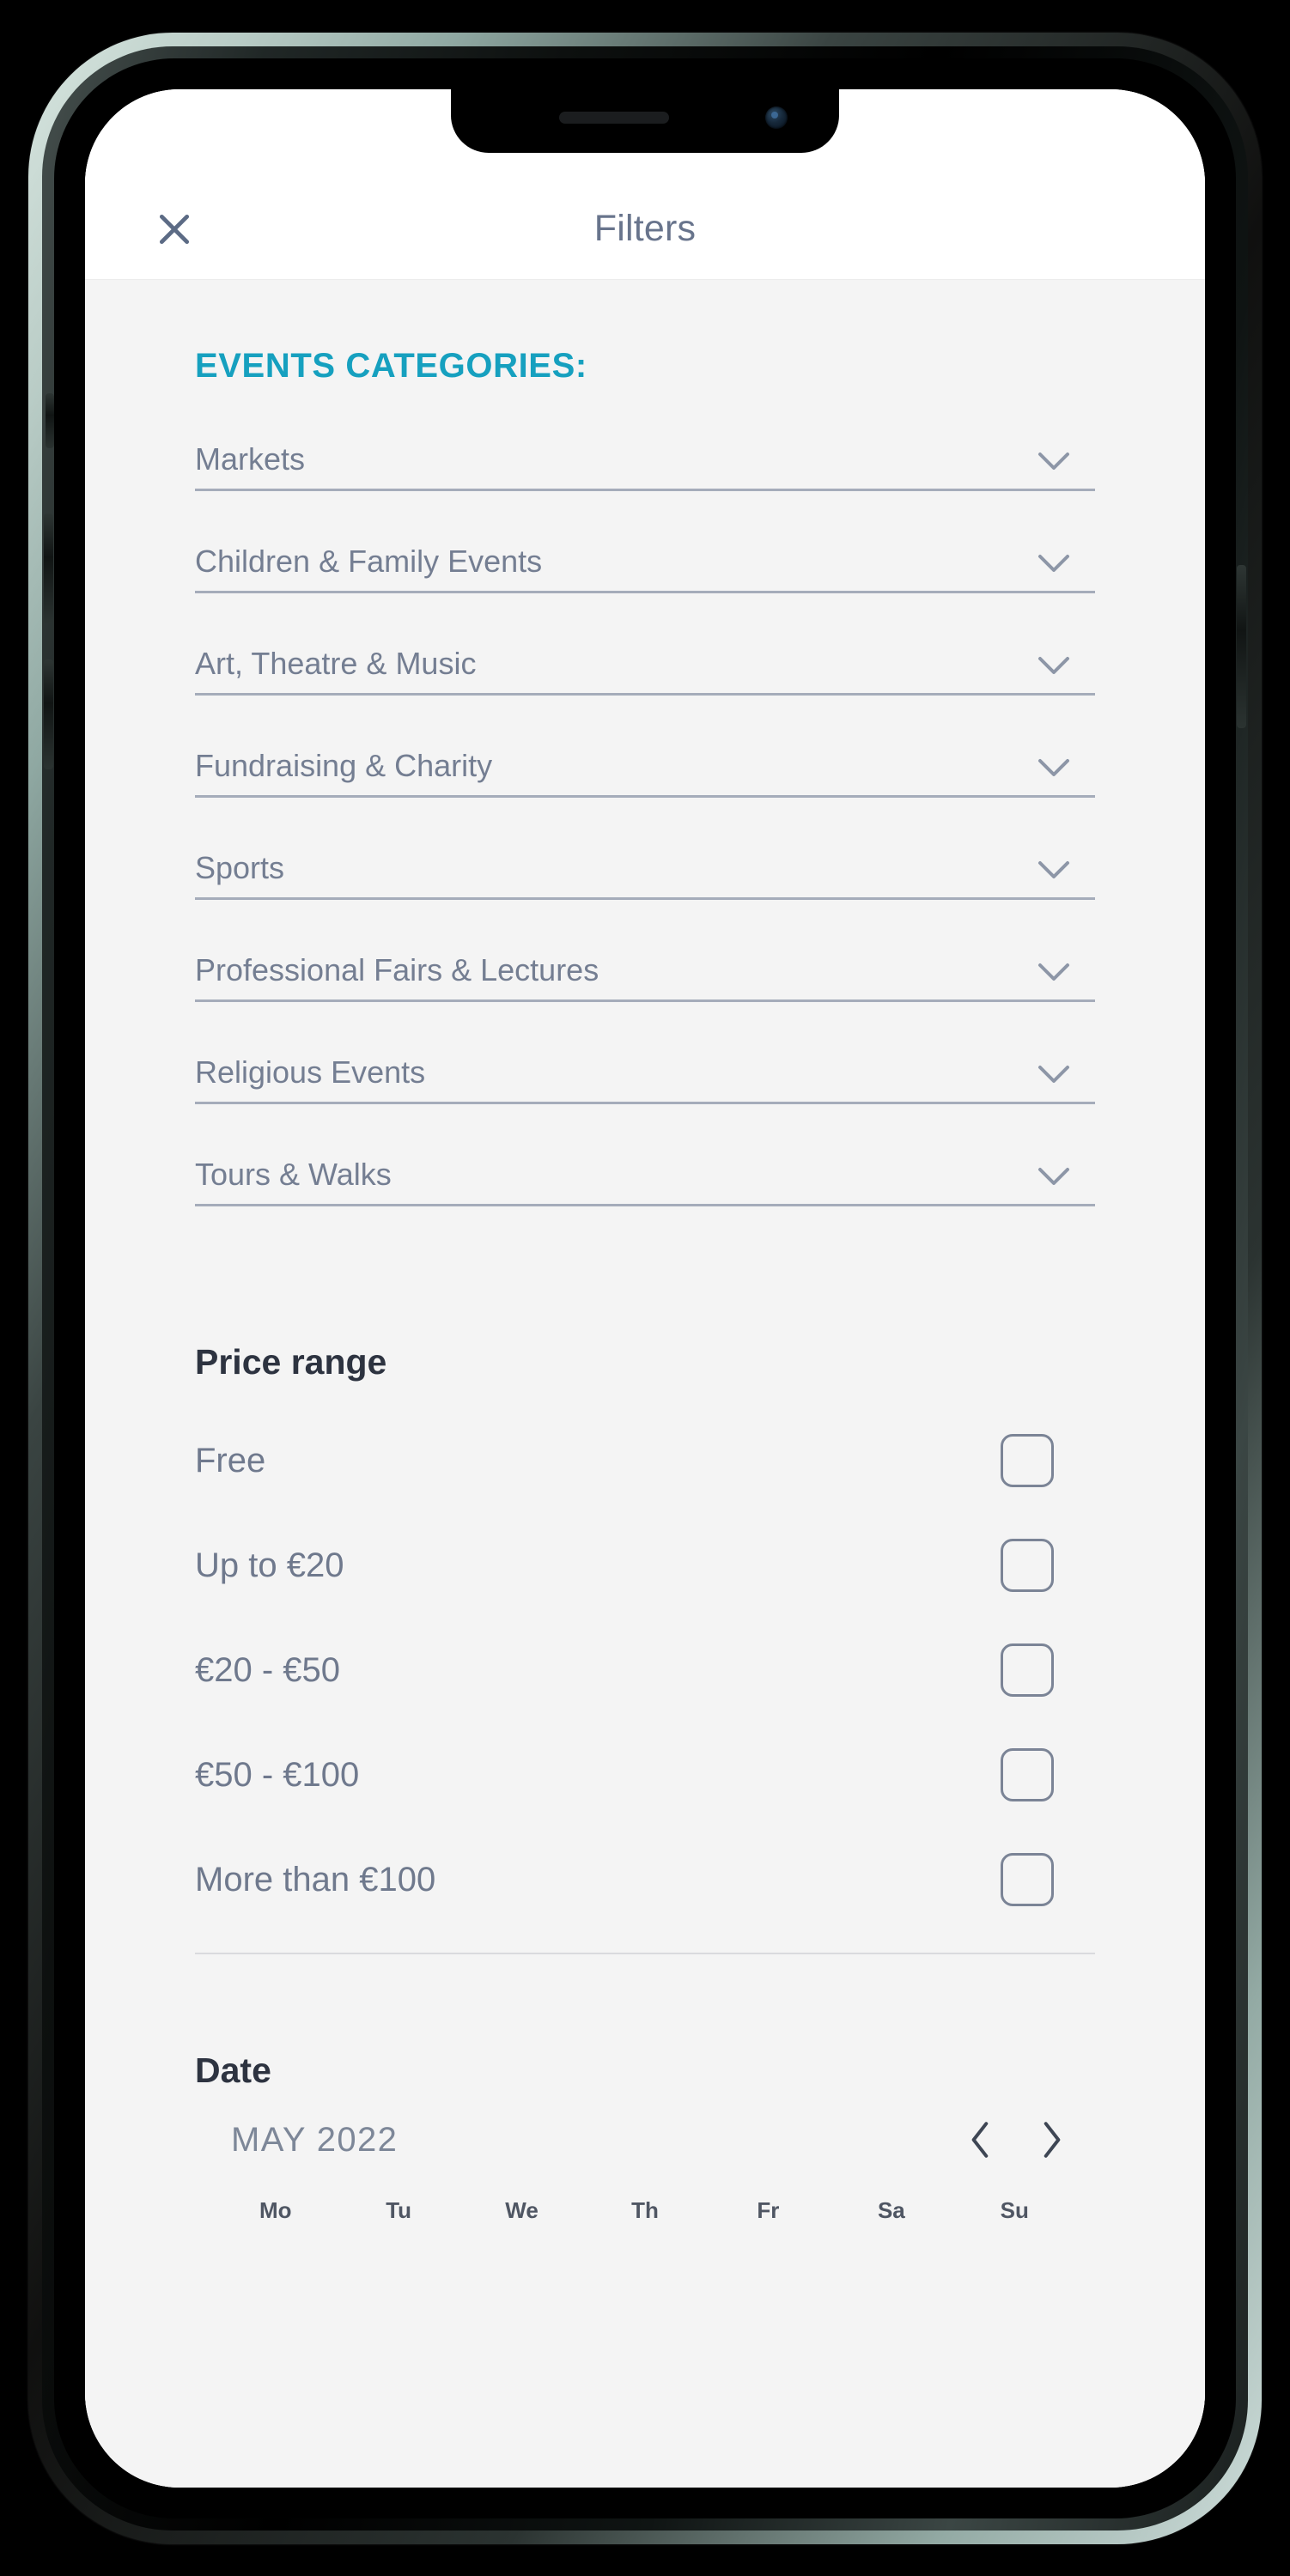  I want to click on price-option-up-to-20: Up to €20, so click(645, 1565).